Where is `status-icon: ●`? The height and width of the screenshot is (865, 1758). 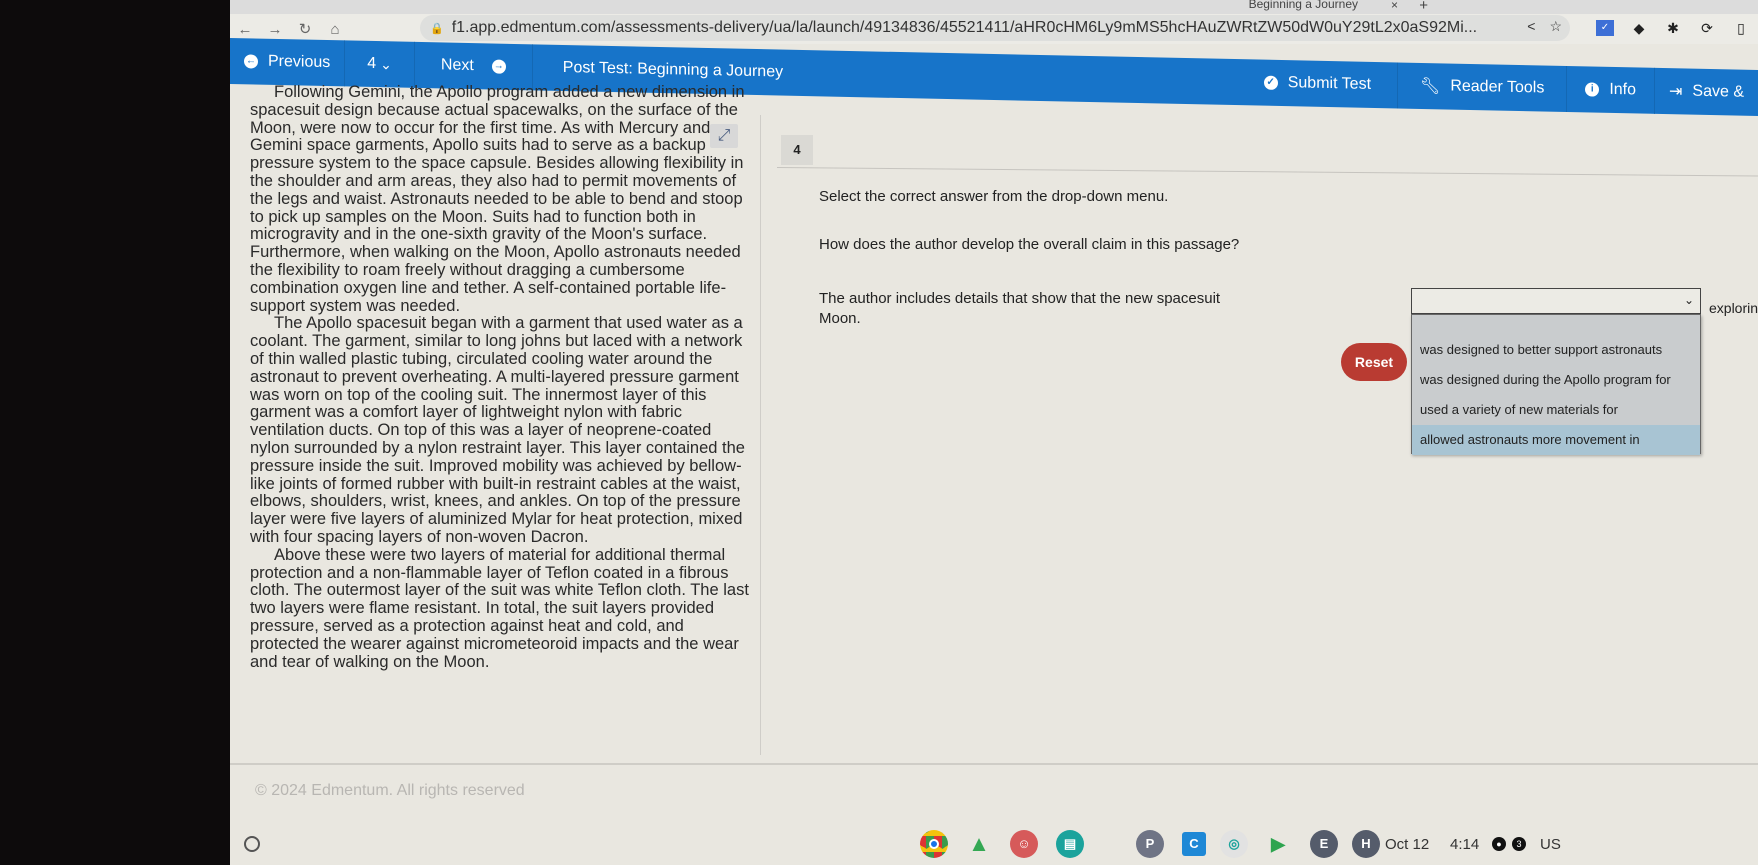
status-icon: ● is located at coordinates (1499, 844).